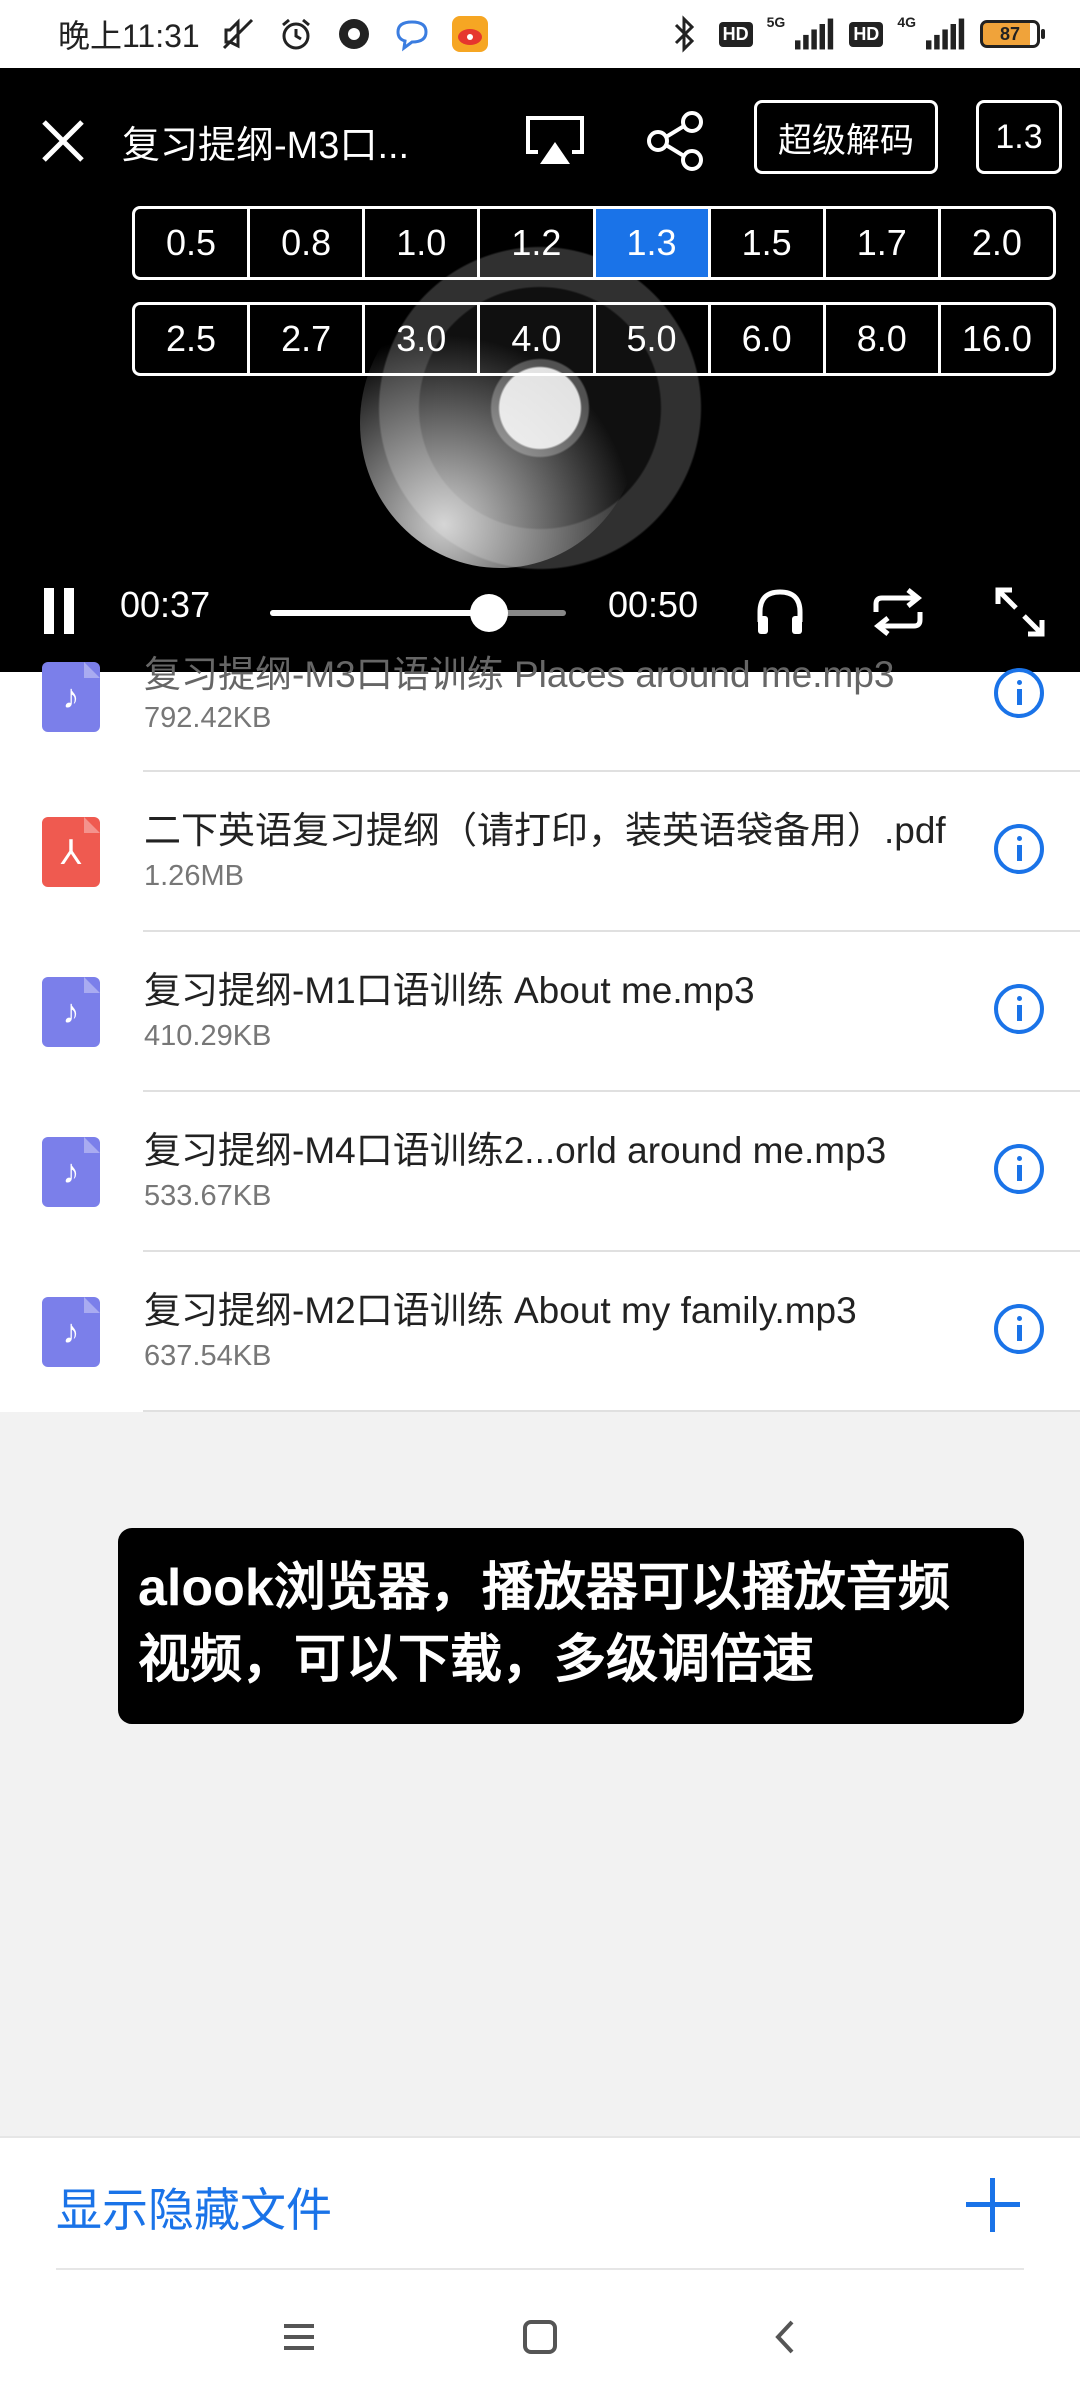 The image size is (1080, 2400). I want to click on weibo-icon, so click(470, 34).